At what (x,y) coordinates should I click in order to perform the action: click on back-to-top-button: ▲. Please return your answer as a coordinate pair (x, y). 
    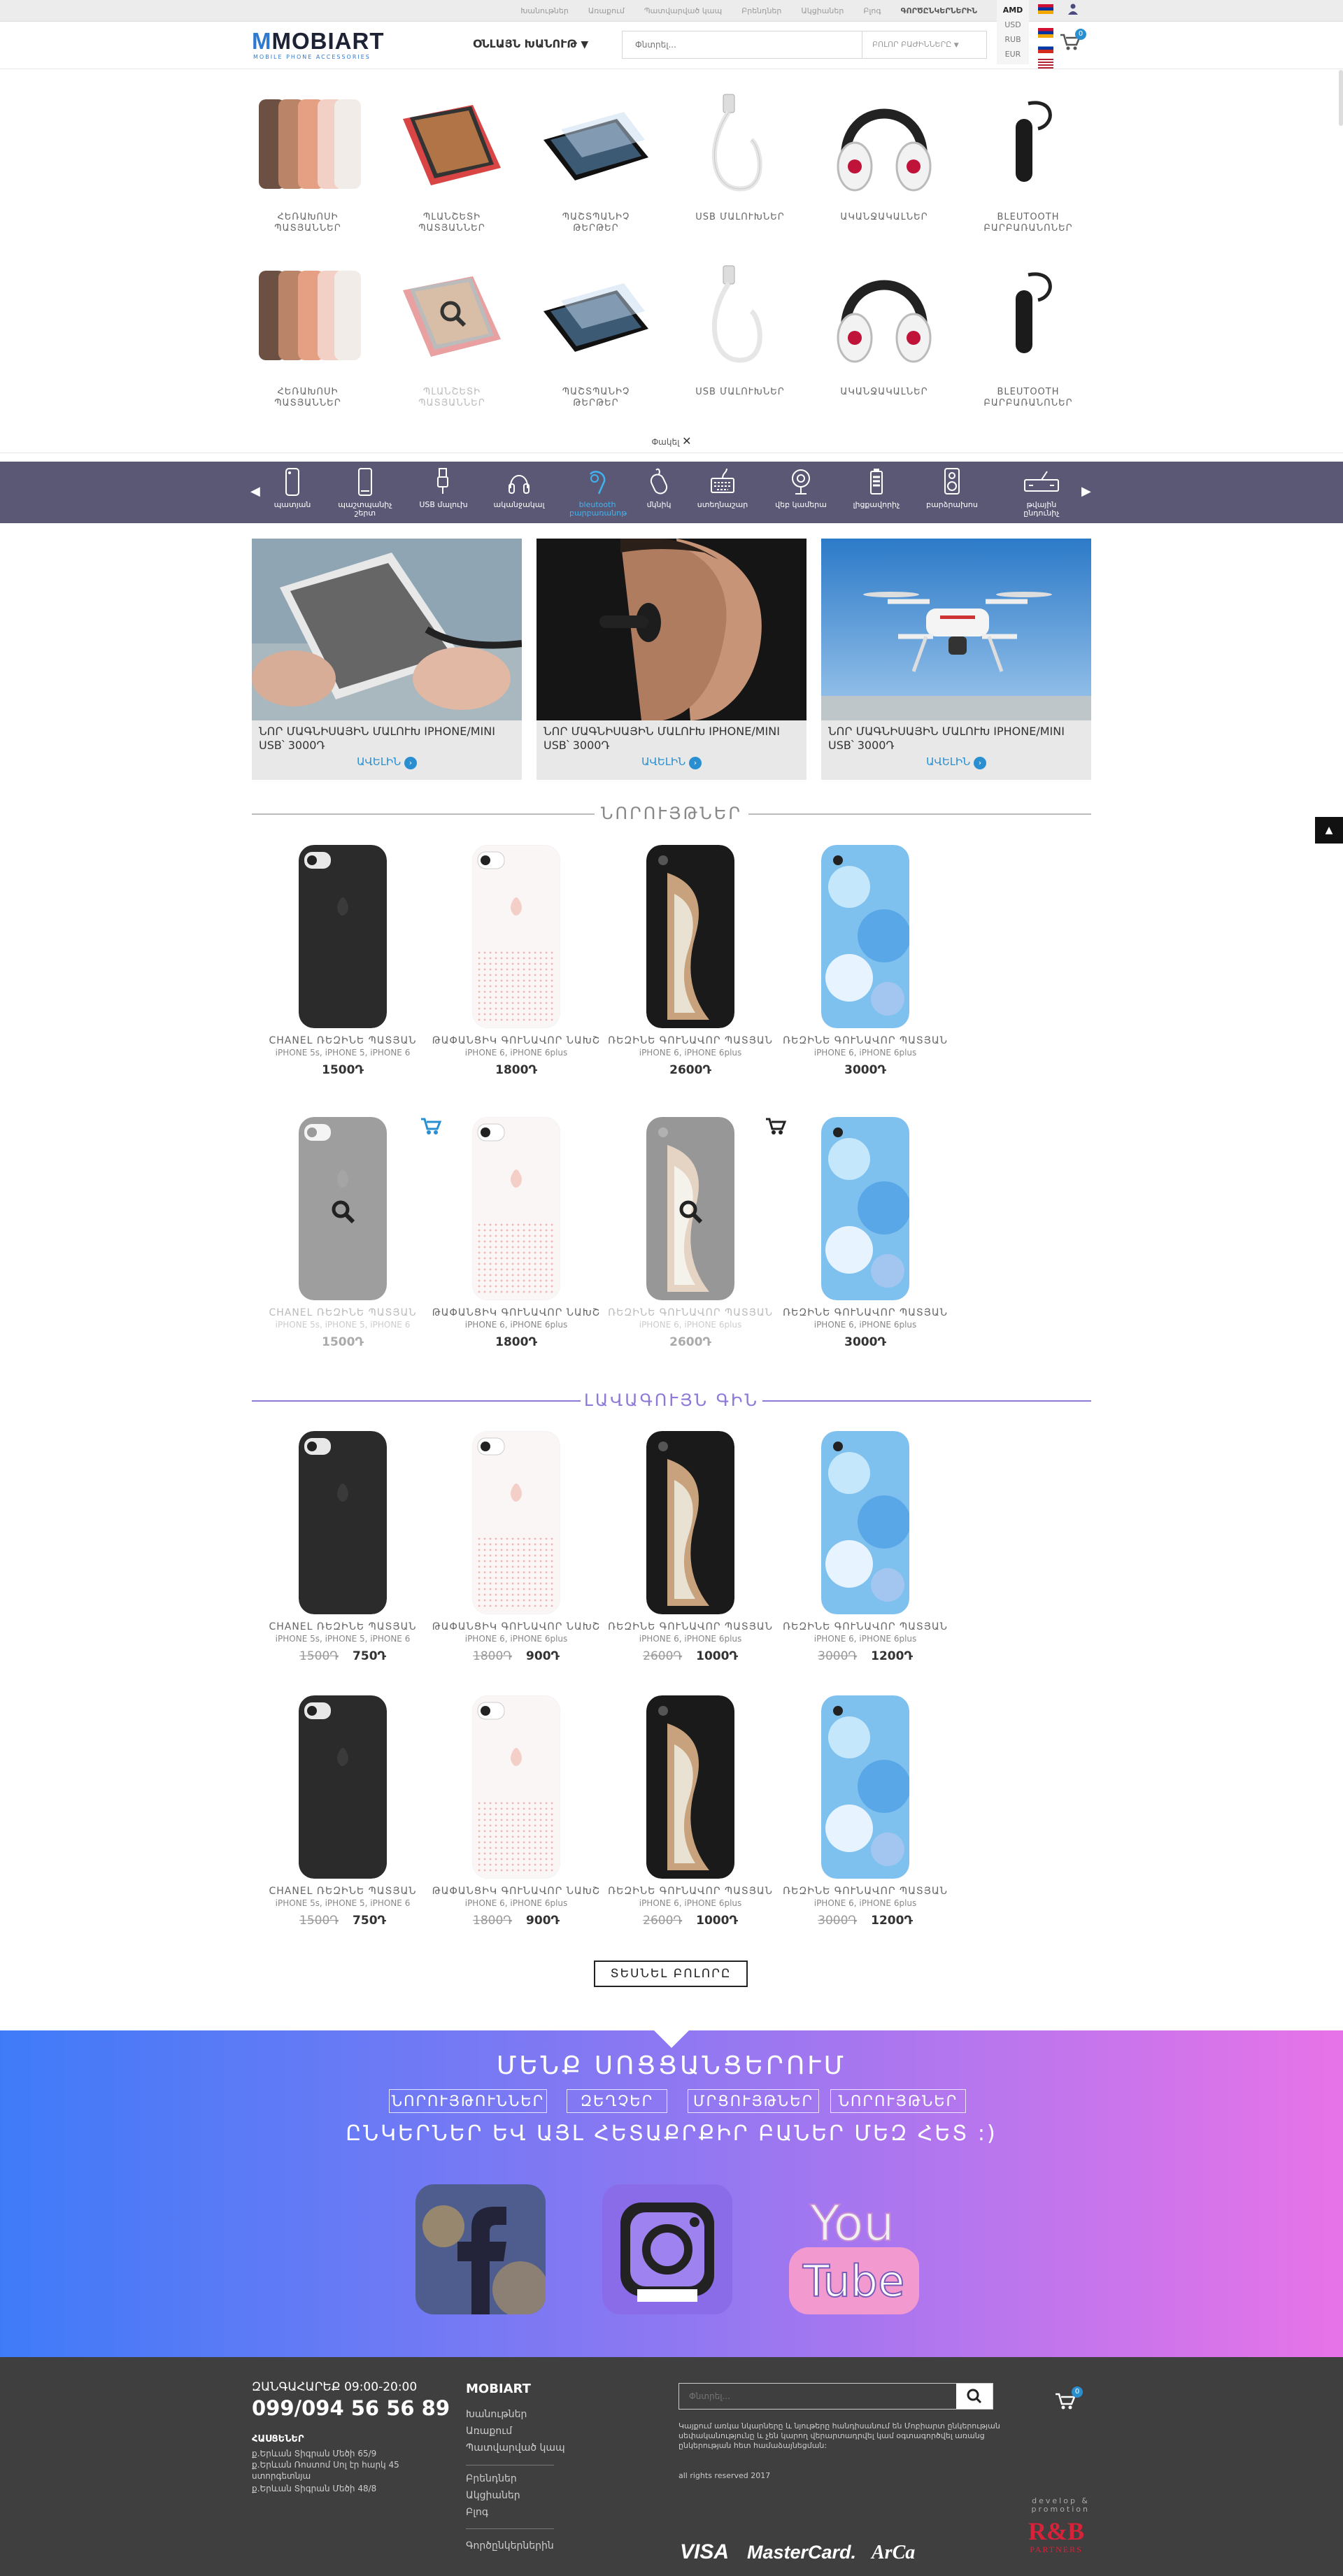
    Looking at the image, I should click on (1329, 830).